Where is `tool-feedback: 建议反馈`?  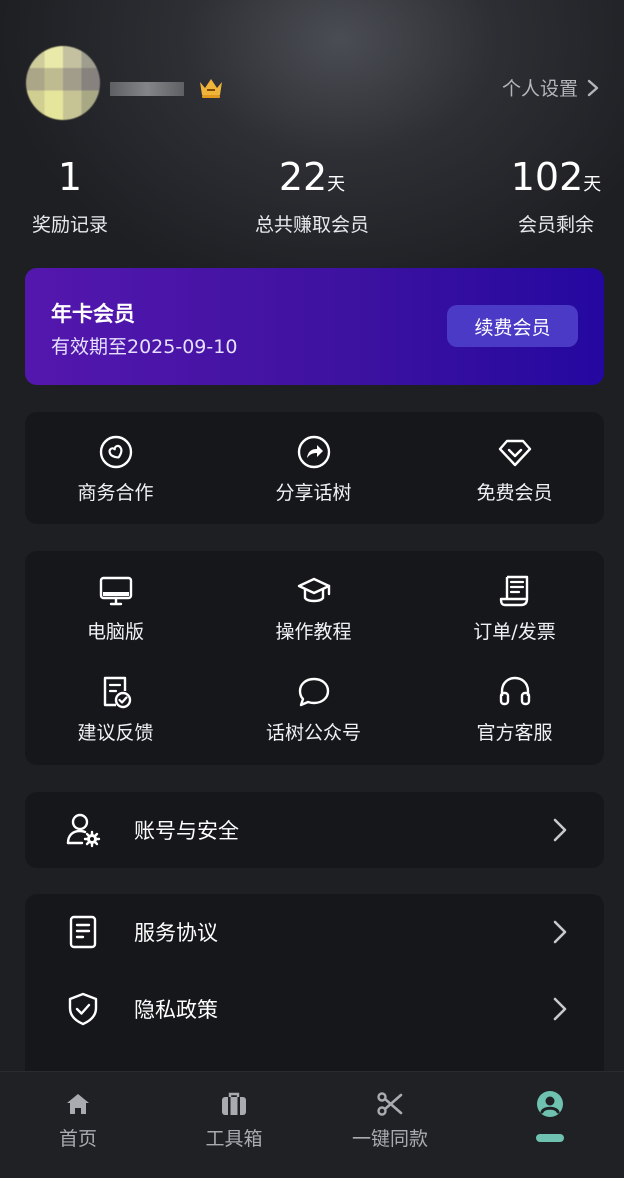
tool-feedback: 建议反馈 is located at coordinates (115, 709).